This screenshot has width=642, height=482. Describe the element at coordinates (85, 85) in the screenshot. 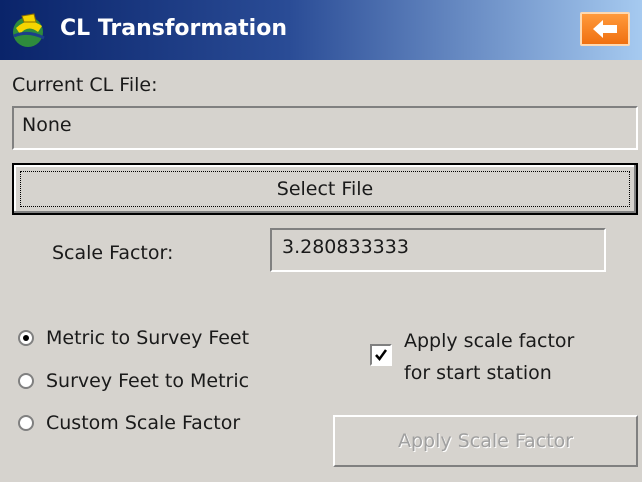

I see `current-file-label: Current CL File:` at that location.